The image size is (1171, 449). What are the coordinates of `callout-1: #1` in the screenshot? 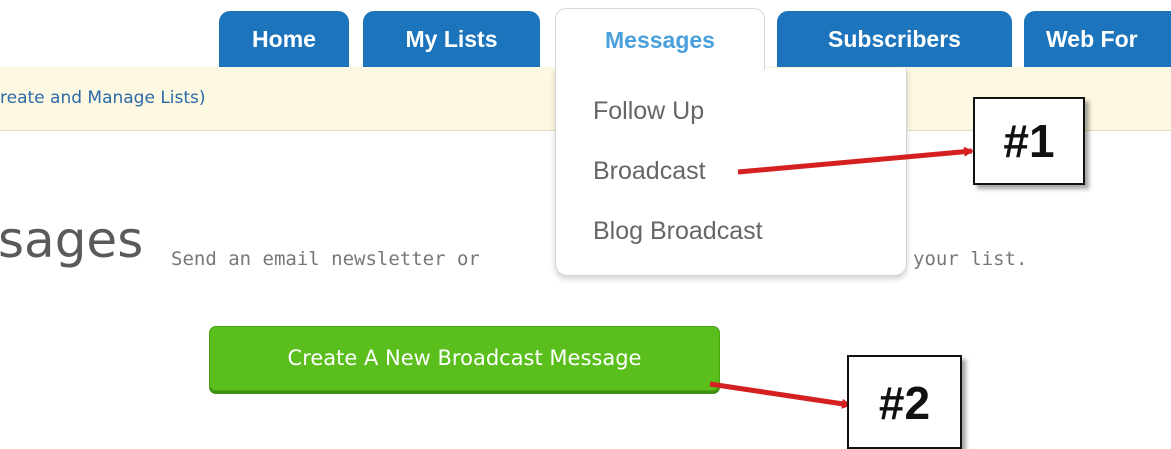 It's located at (1029, 141).